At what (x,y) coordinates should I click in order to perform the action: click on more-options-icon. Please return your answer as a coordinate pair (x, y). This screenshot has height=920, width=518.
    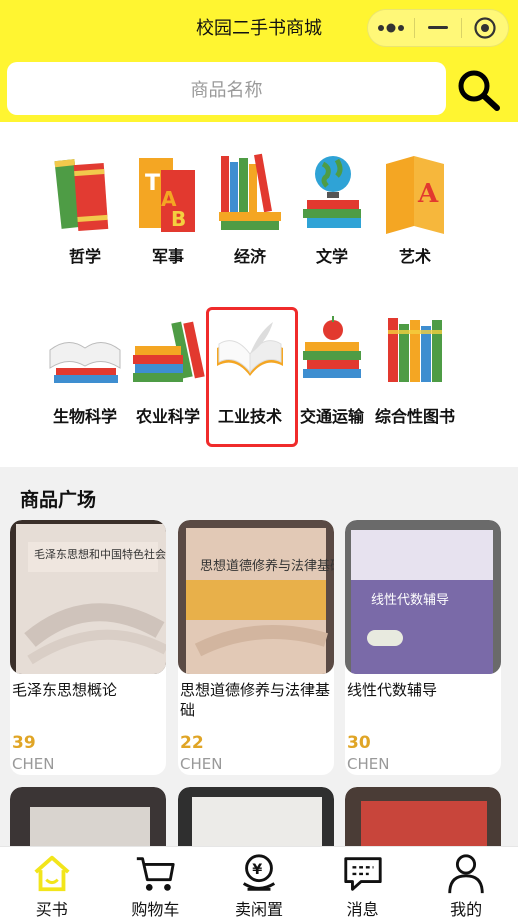
    Looking at the image, I should click on (391, 28).